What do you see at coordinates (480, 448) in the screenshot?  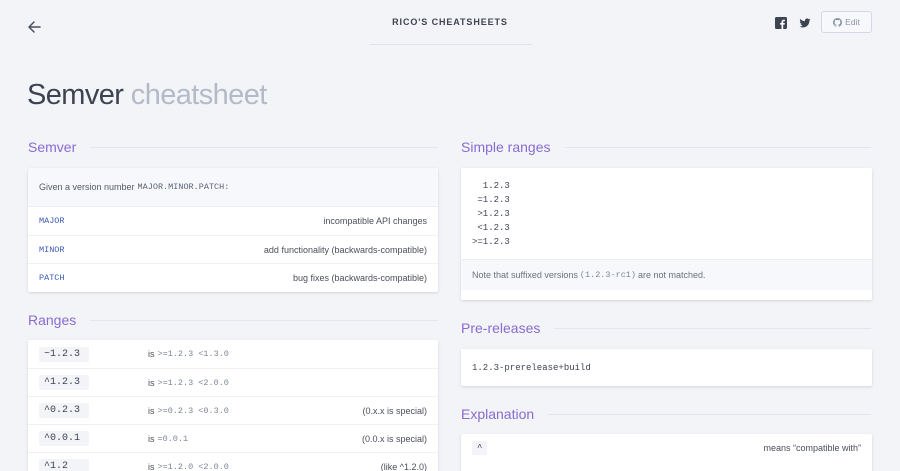 I see `explanation-code: ^` at bounding box center [480, 448].